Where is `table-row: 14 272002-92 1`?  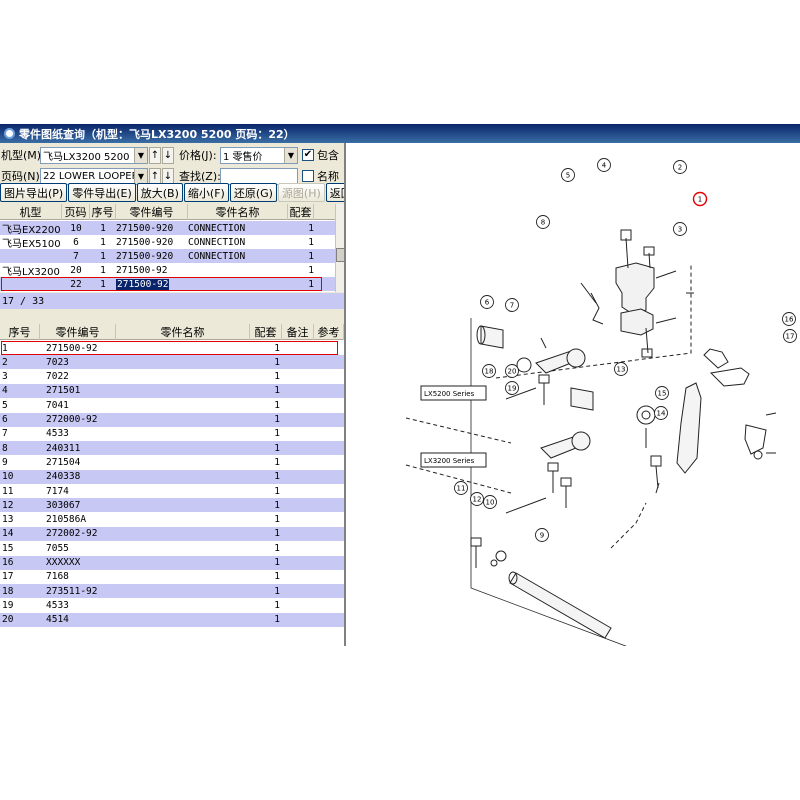 table-row: 14 272002-92 1 is located at coordinates (172, 533).